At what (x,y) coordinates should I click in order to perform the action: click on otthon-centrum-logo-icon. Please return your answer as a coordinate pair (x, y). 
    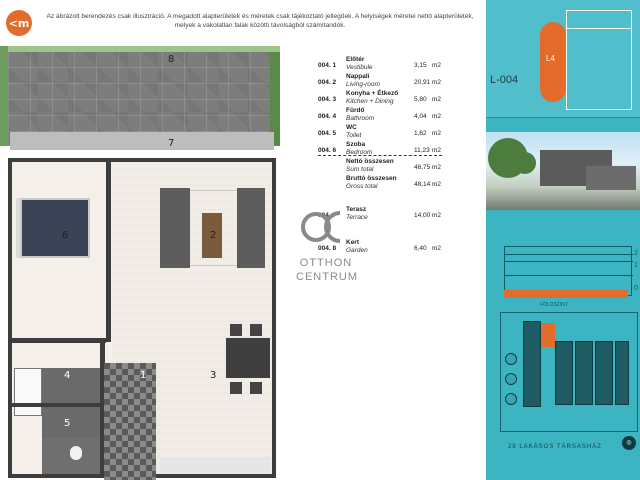
    Looking at the image, I should click on (321, 227).